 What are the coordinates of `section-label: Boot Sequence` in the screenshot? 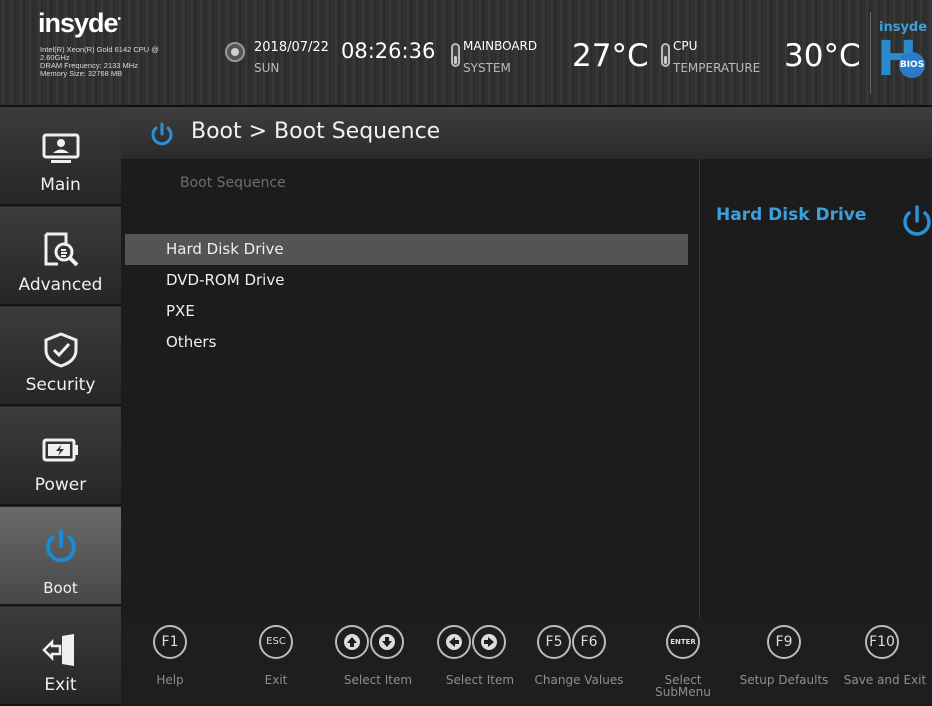 It's located at (233, 183).